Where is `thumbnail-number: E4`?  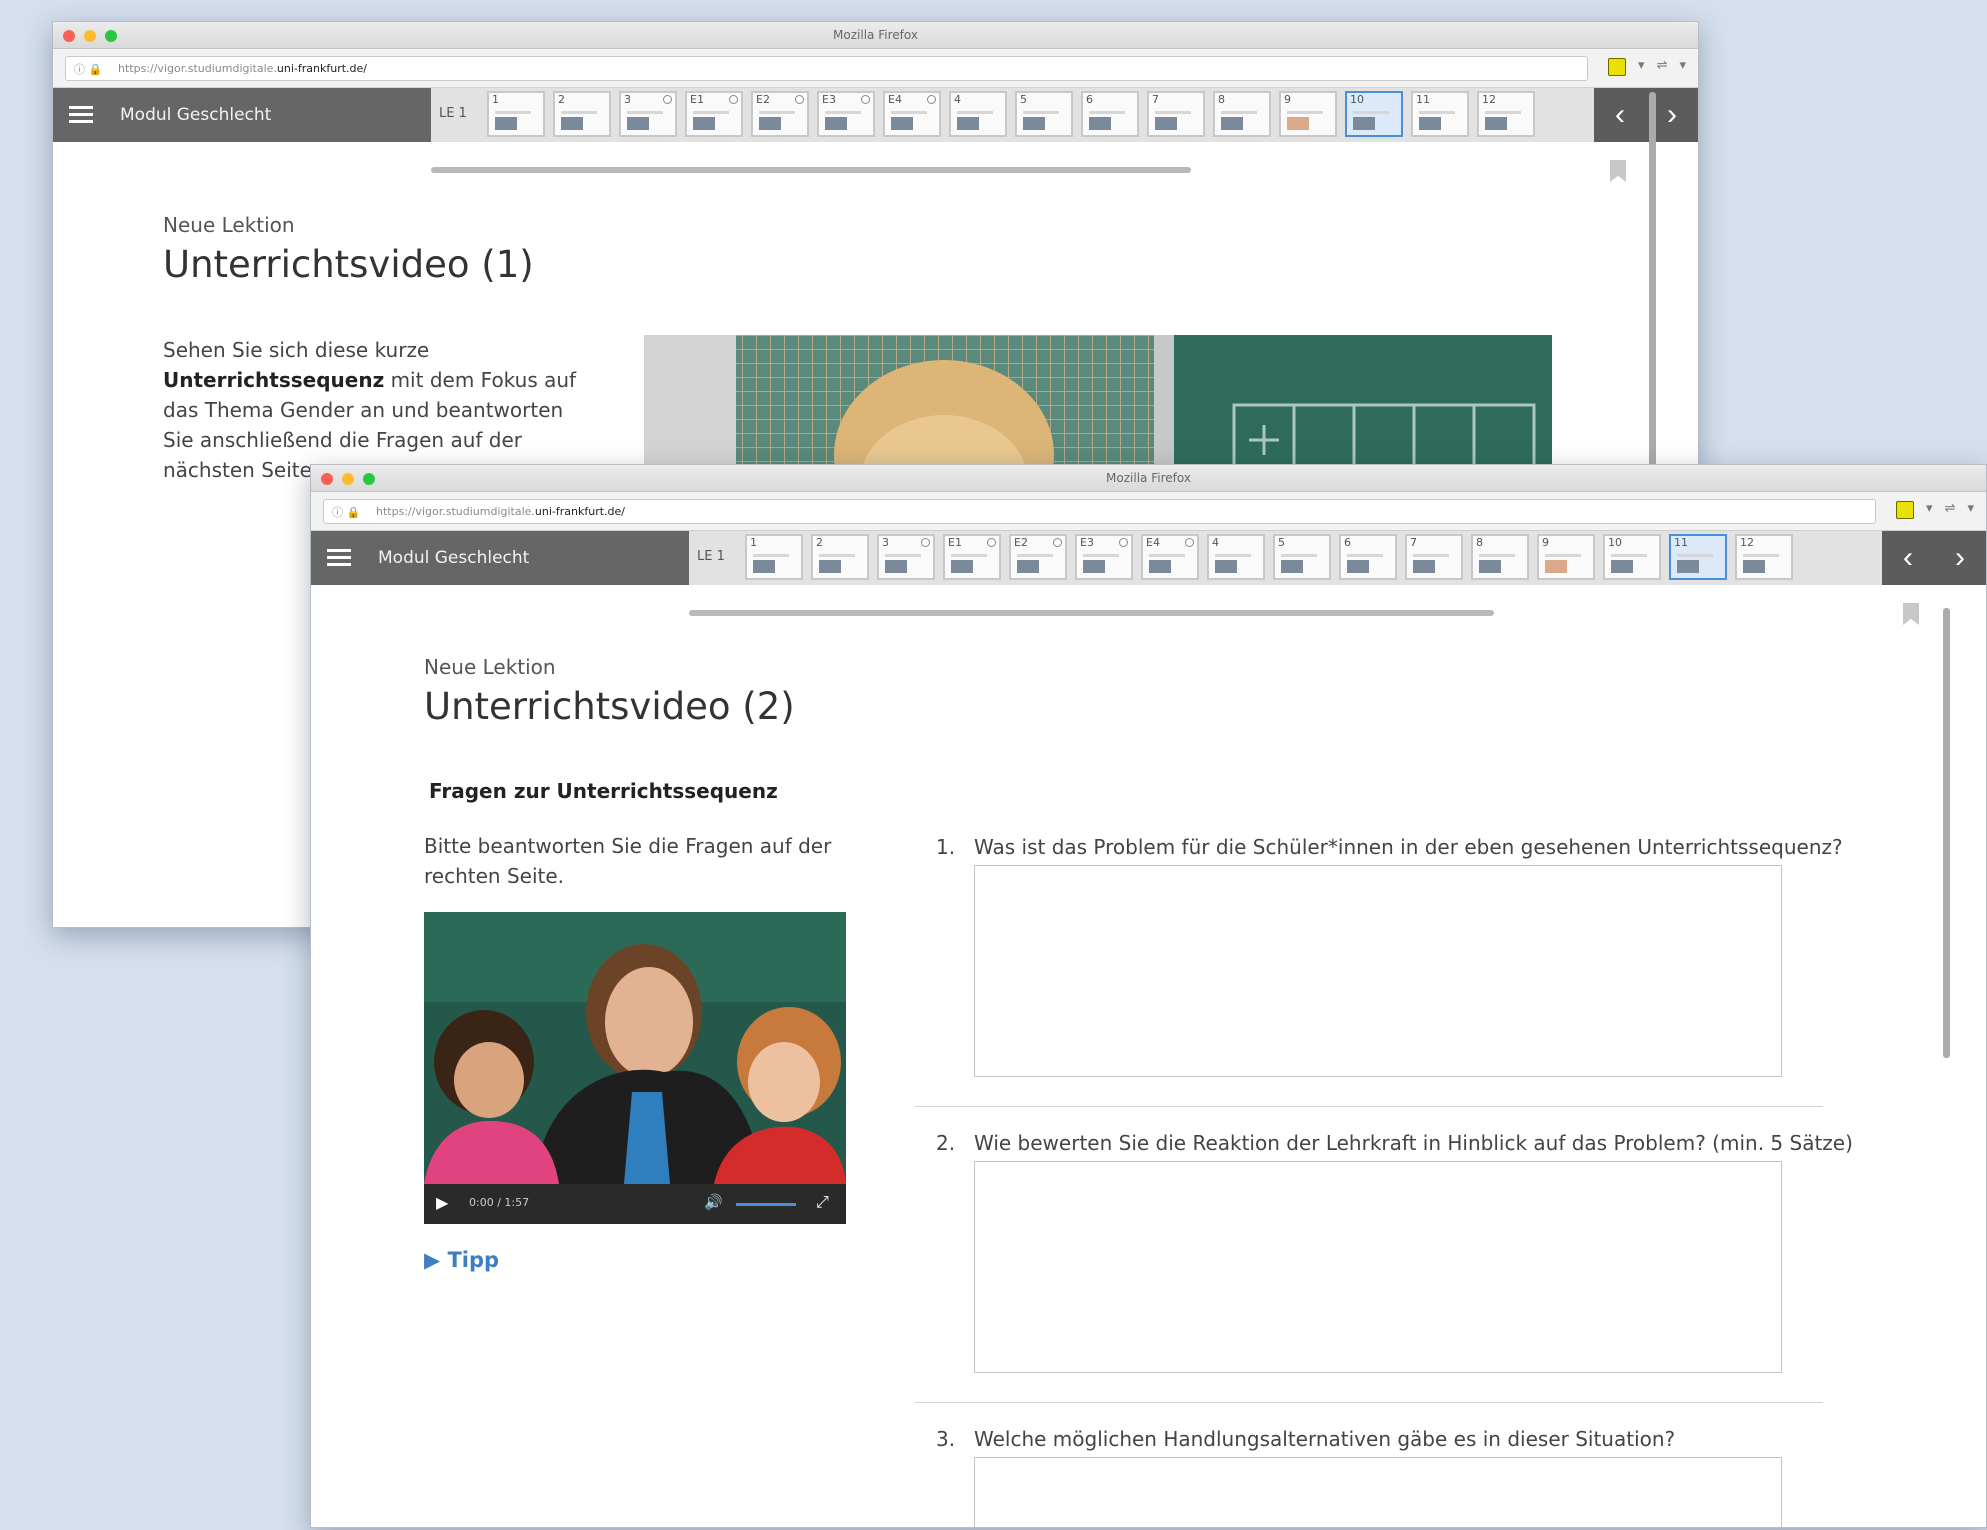
thumbnail-number: E4 is located at coordinates (895, 99).